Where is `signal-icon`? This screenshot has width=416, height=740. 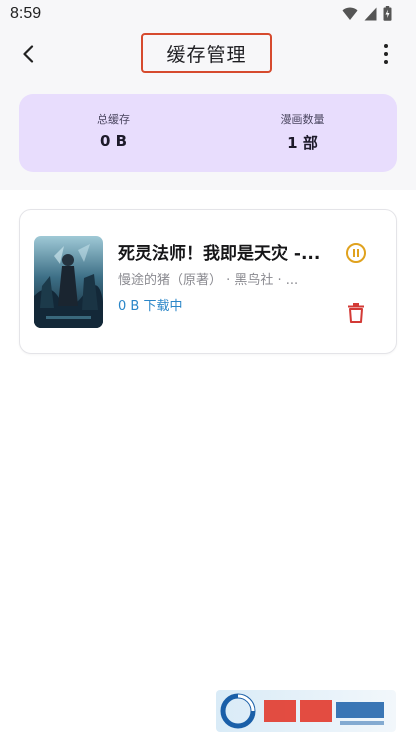 signal-icon is located at coordinates (370, 13).